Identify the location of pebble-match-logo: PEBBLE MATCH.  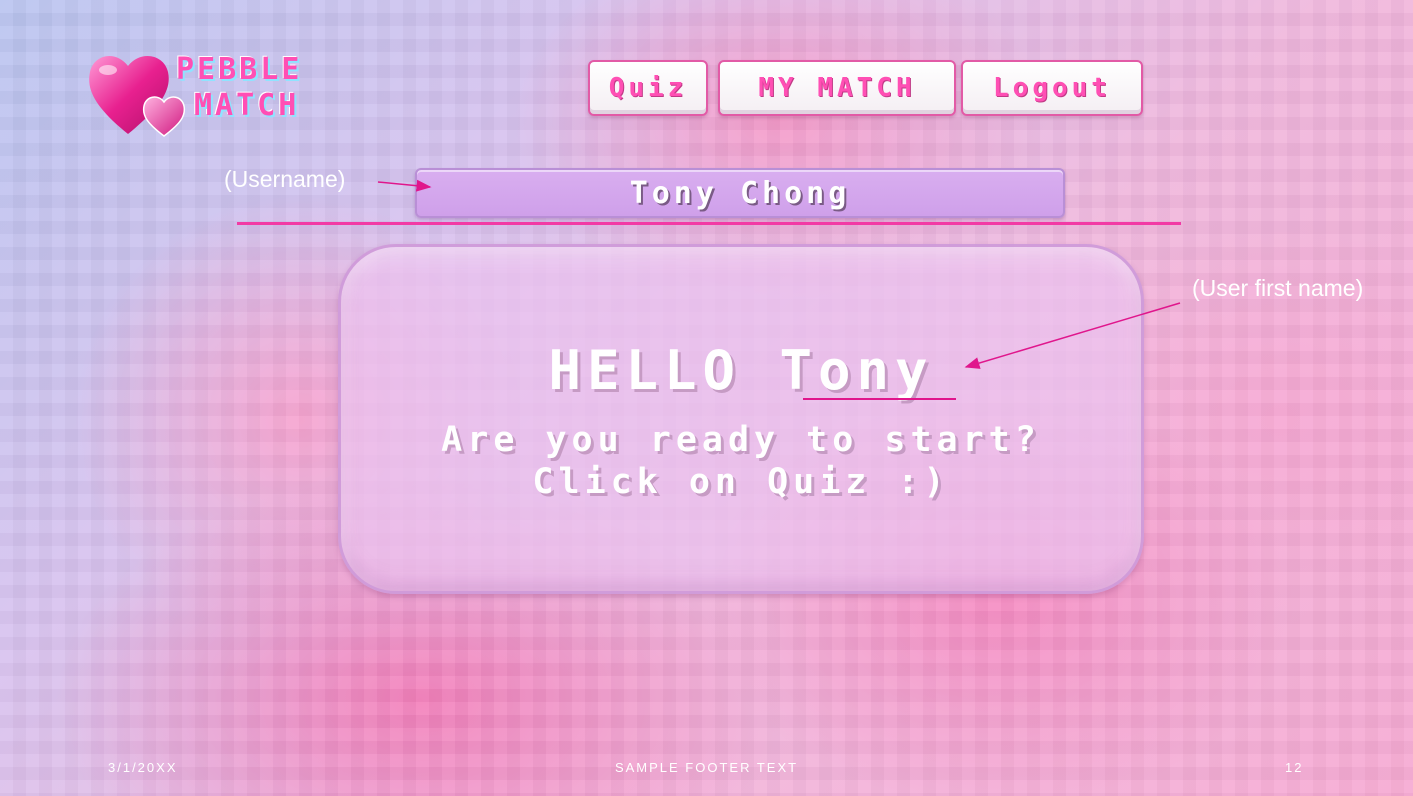
(216, 94).